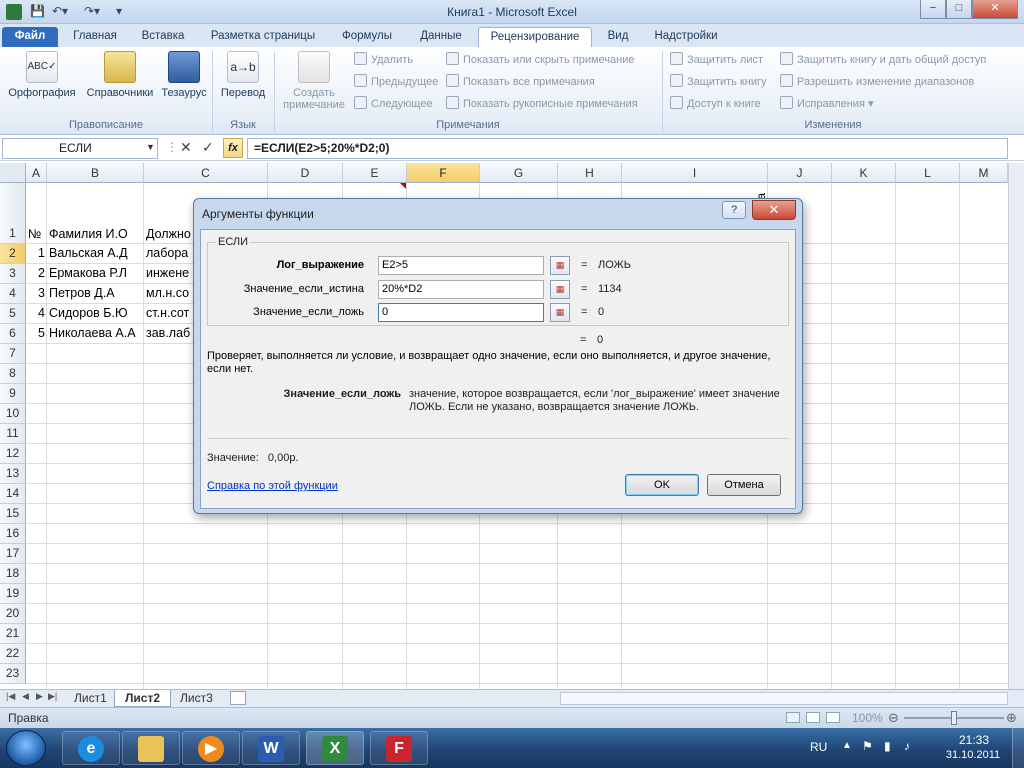 The width and height of the screenshot is (1024, 768). I want to click on row-header-20: 20, so click(13, 614).